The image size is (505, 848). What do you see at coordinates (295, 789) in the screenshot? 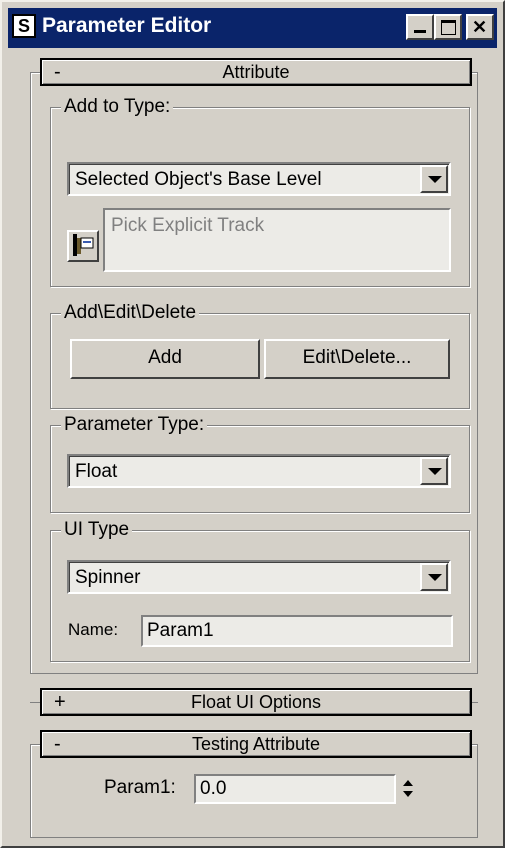
I see `param1-input: 0.0` at bounding box center [295, 789].